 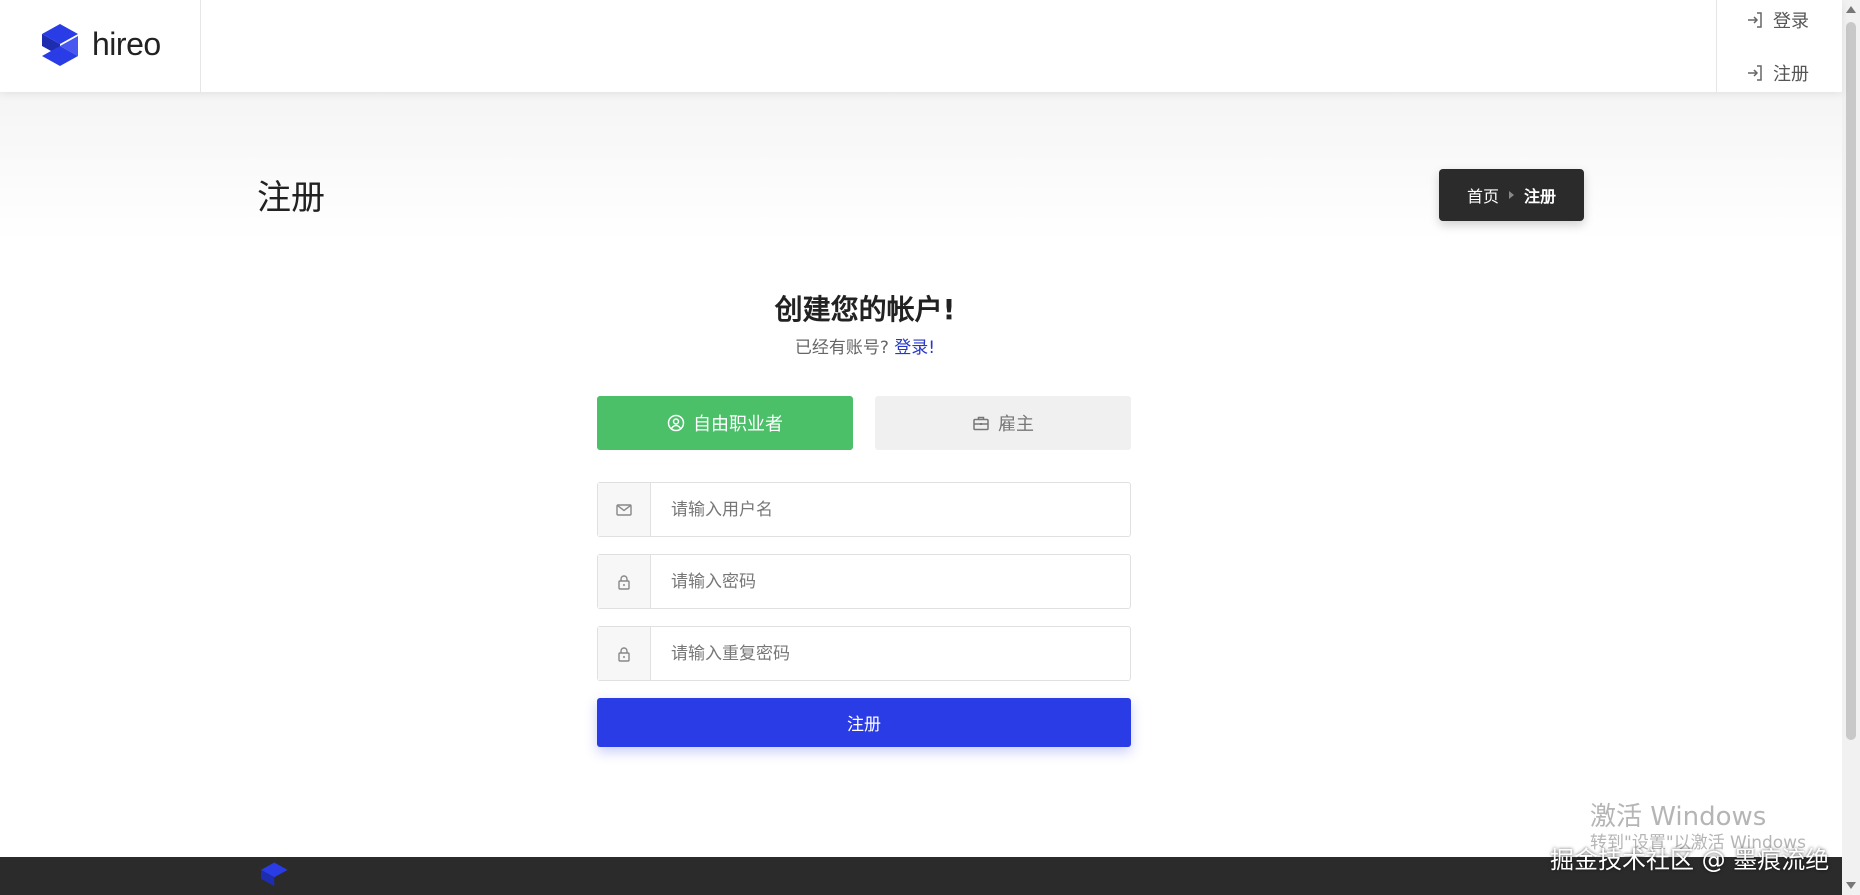 What do you see at coordinates (738, 424) in the screenshot?
I see `role-freelancer-label: 自由职业者` at bounding box center [738, 424].